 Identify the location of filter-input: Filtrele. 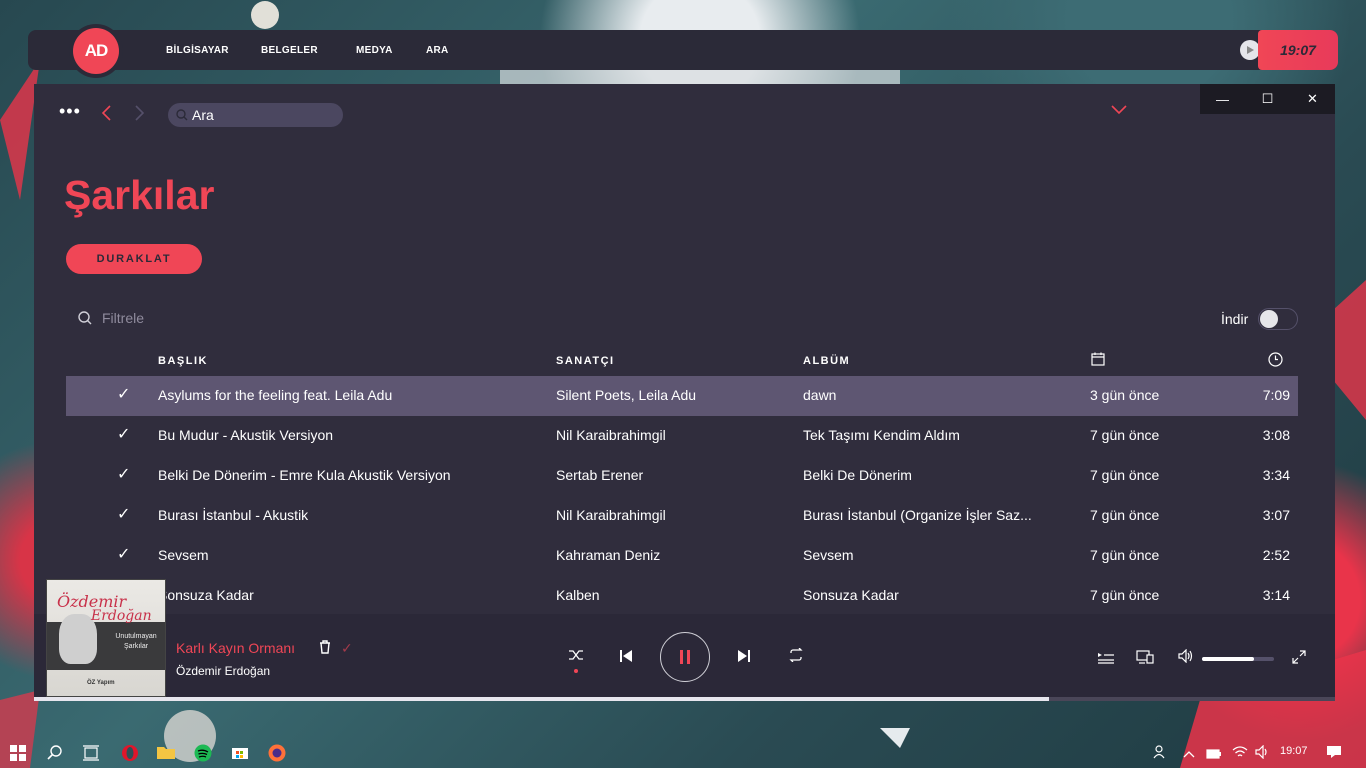
(111, 318).